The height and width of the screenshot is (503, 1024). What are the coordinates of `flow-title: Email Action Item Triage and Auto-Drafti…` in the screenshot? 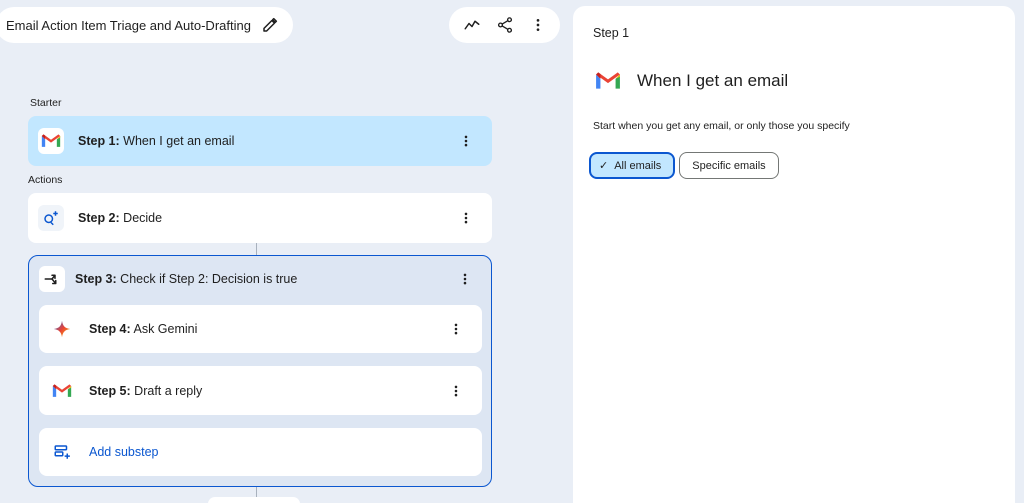 It's located at (128, 25).